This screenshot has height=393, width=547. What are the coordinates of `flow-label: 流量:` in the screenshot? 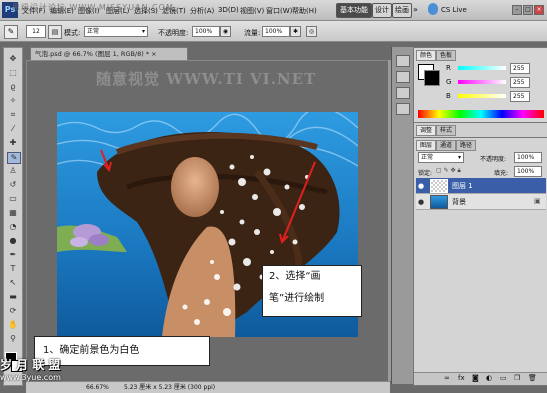 It's located at (252, 33).